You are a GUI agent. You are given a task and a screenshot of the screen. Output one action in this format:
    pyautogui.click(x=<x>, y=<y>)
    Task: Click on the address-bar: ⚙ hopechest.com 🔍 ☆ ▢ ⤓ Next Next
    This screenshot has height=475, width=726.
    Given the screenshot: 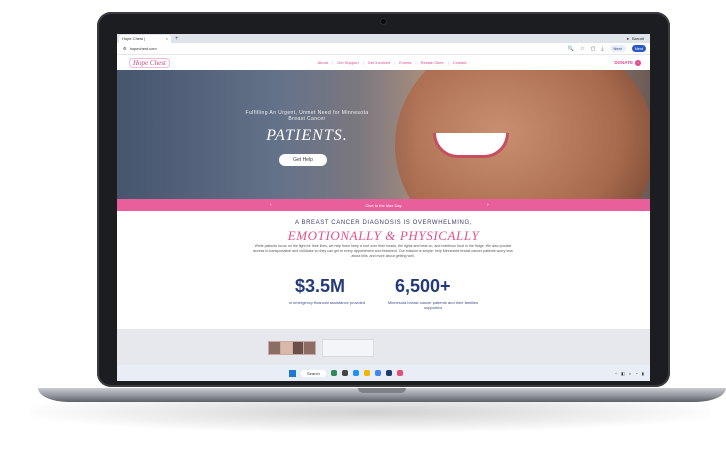 What is the action you would take?
    pyautogui.click(x=383, y=49)
    